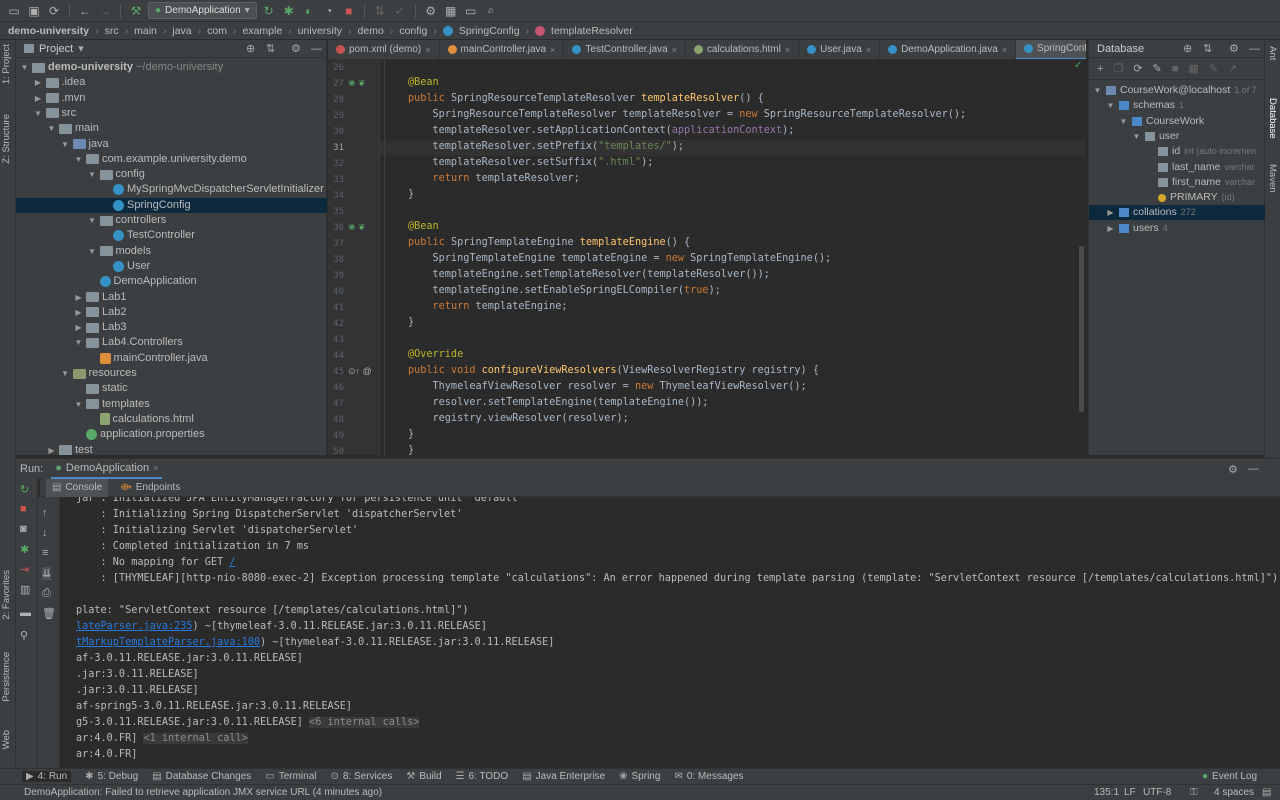  I want to click on breadcrumb-item: java, so click(181, 31).